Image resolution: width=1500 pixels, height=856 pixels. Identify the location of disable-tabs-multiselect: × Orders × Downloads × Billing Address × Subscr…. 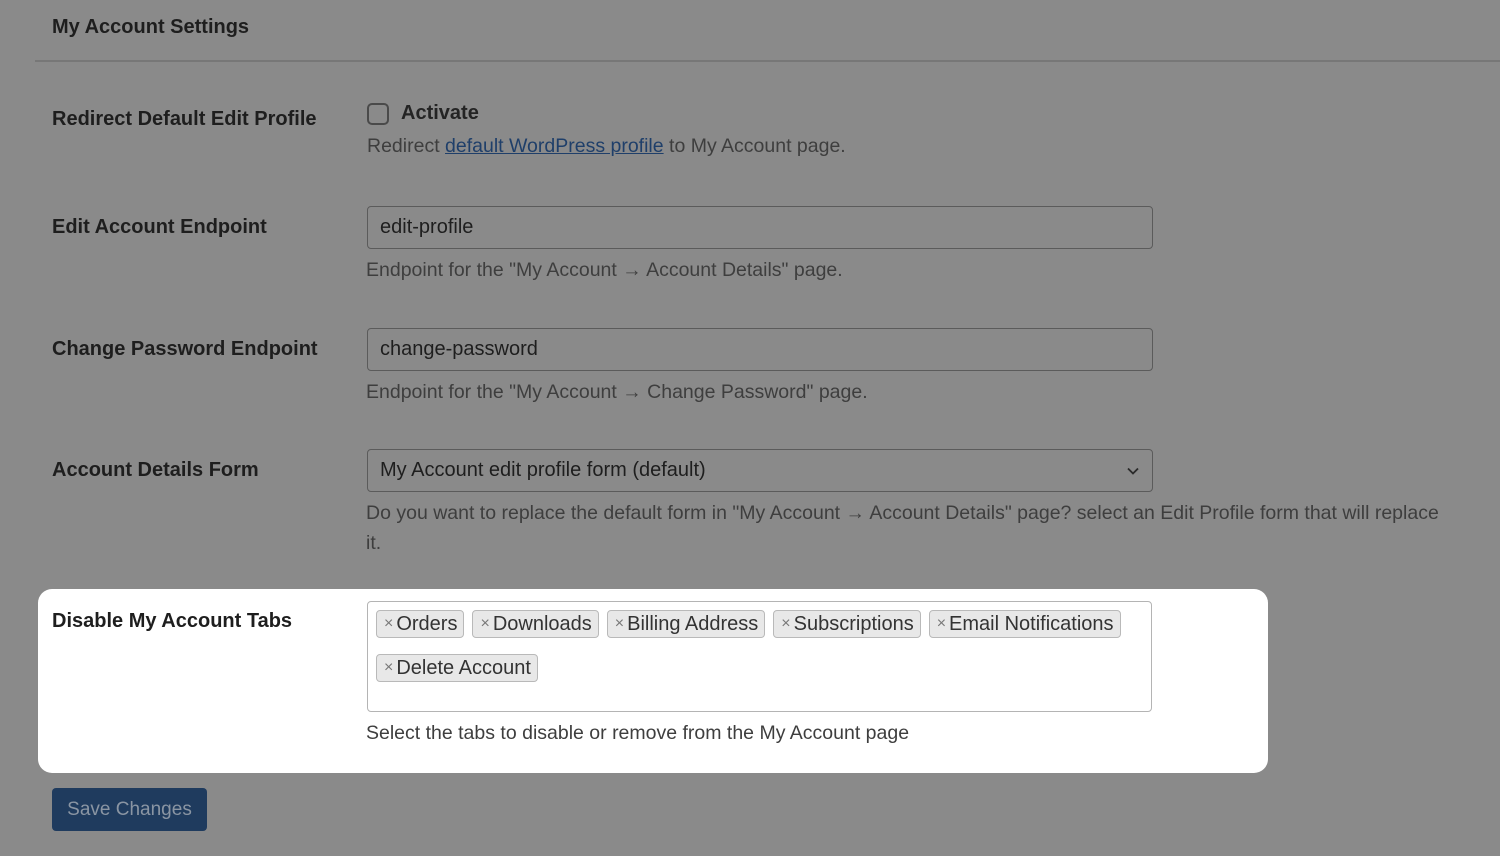
(759, 656).